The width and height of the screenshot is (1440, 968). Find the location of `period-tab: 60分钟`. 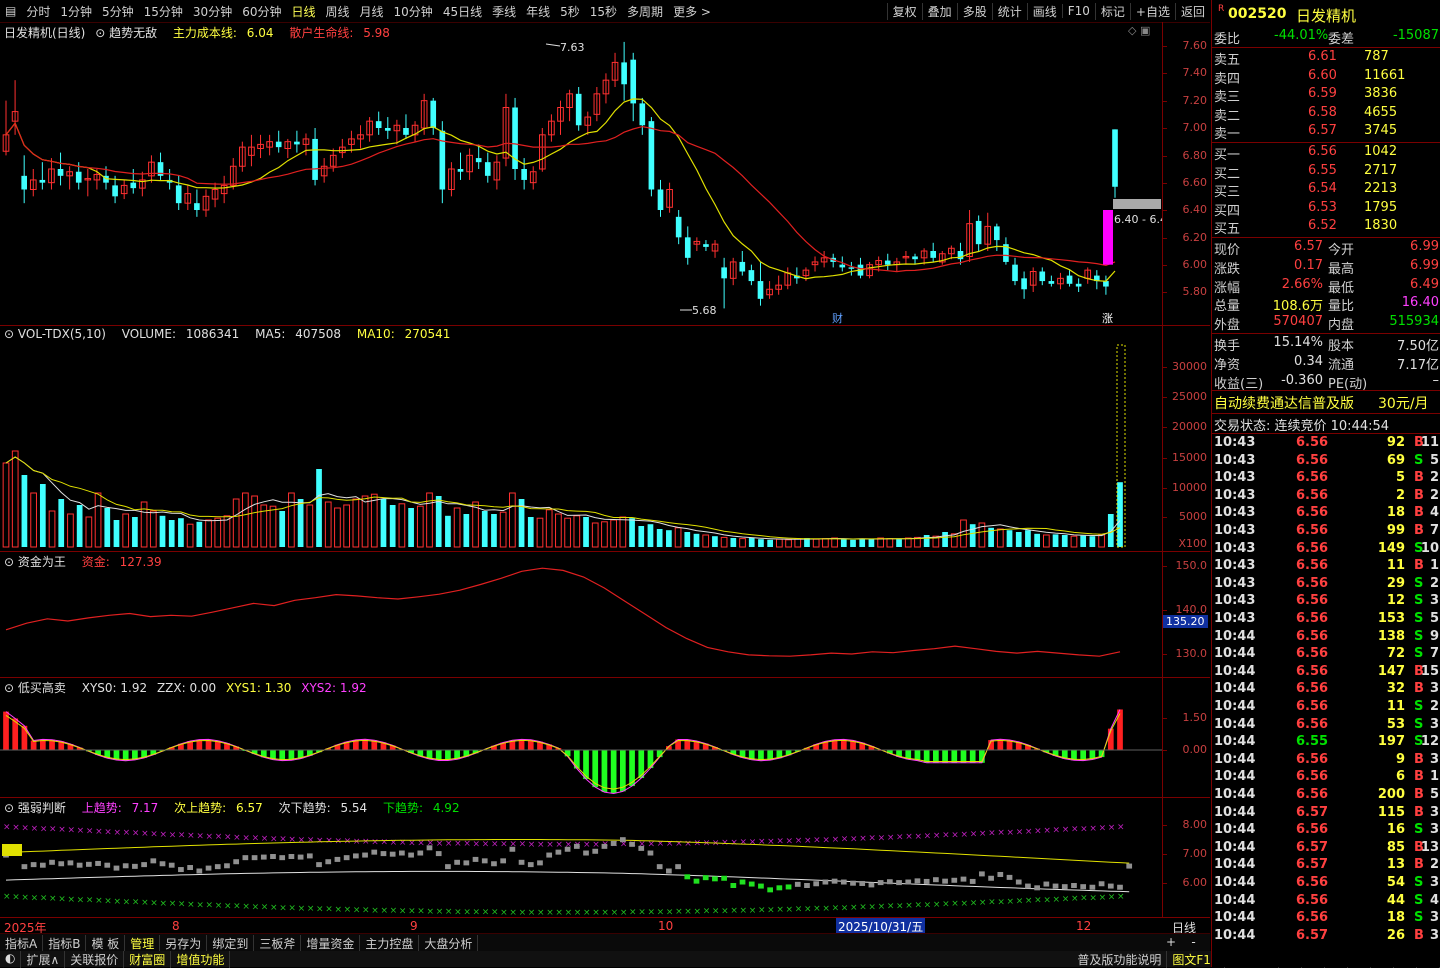

period-tab: 60分钟 is located at coordinates (261, 11).